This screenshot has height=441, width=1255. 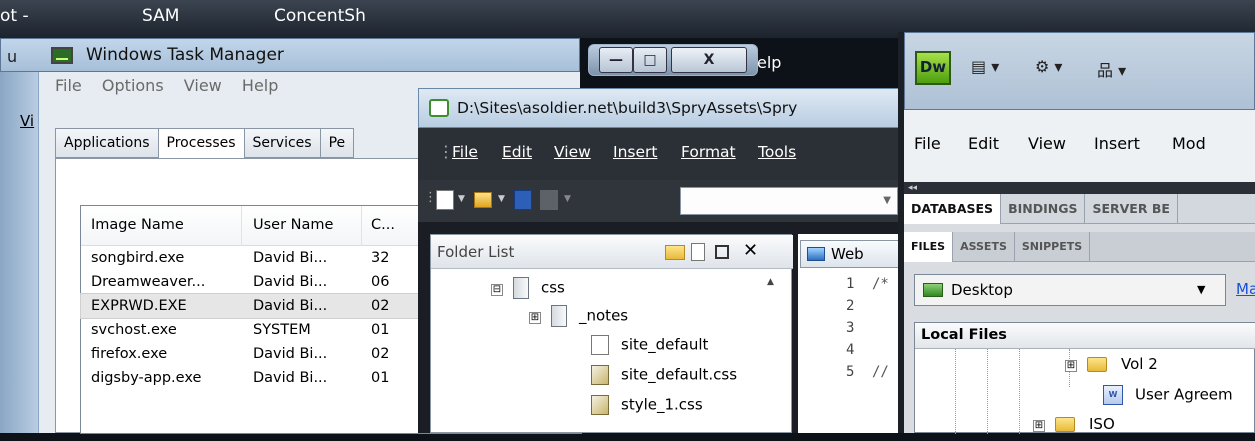 I want to click on tree-item: style_1.css, so click(x=647, y=408).